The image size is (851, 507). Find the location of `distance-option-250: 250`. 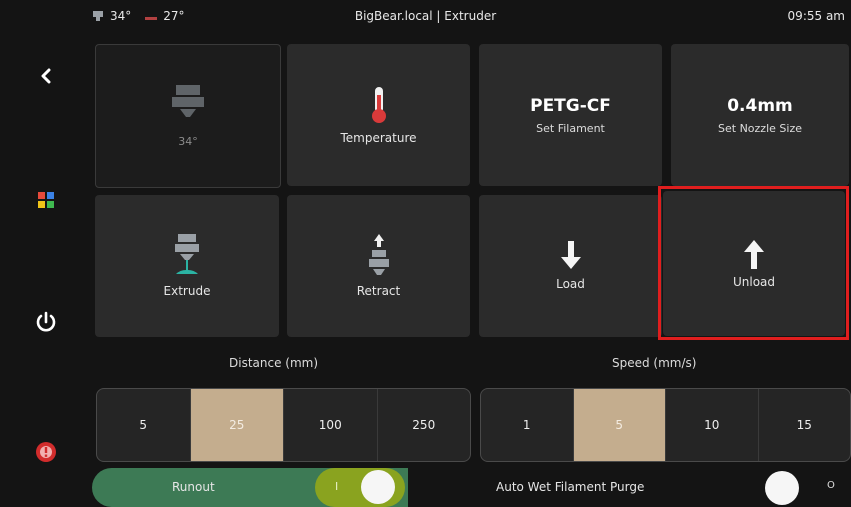

distance-option-250: 250 is located at coordinates (424, 425).